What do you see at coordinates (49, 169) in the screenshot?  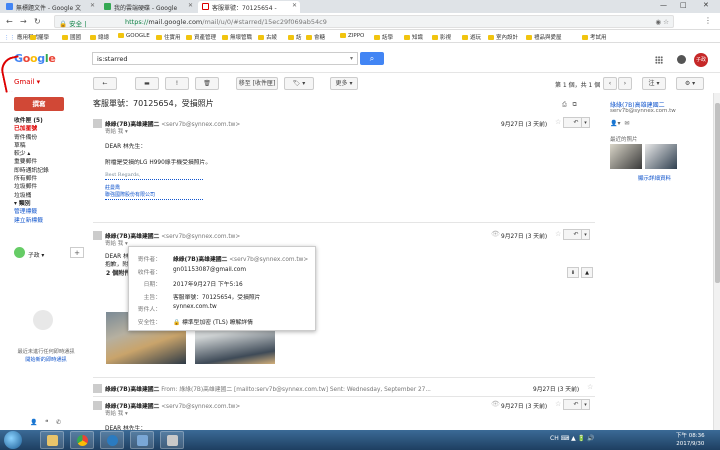 I see `sidebar-item: 即時通訊記錄` at bounding box center [49, 169].